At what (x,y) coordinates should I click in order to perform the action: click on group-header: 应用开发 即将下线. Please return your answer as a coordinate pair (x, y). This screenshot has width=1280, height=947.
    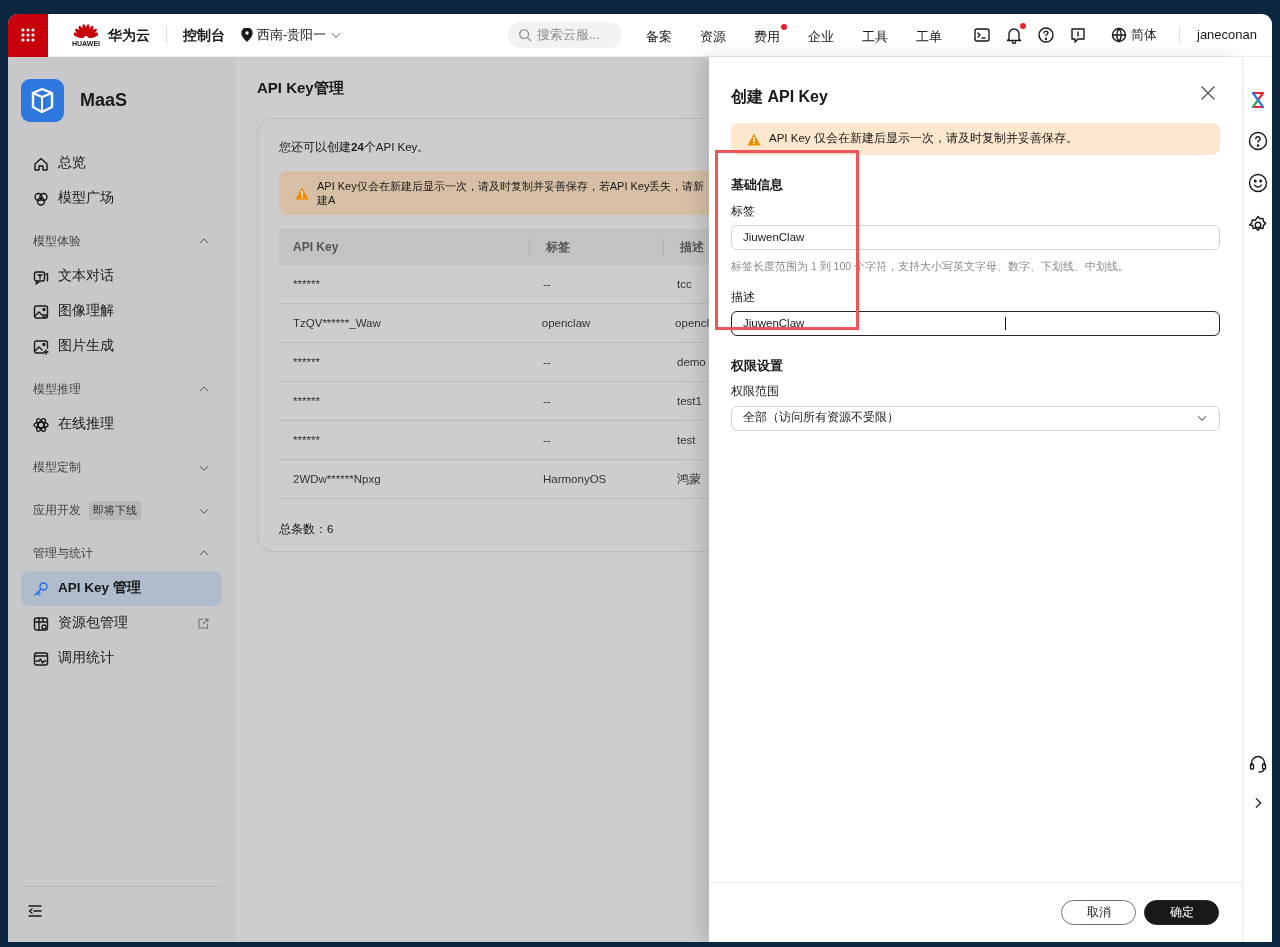
    Looking at the image, I should click on (121, 510).